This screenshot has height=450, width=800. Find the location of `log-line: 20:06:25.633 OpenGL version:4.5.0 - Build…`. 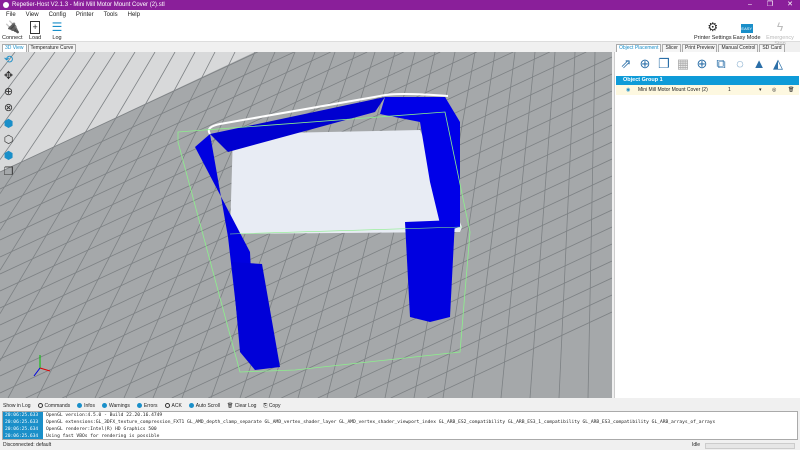

log-line: 20:06:25.633 OpenGL version:4.5.0 - Build… is located at coordinates (83, 415).